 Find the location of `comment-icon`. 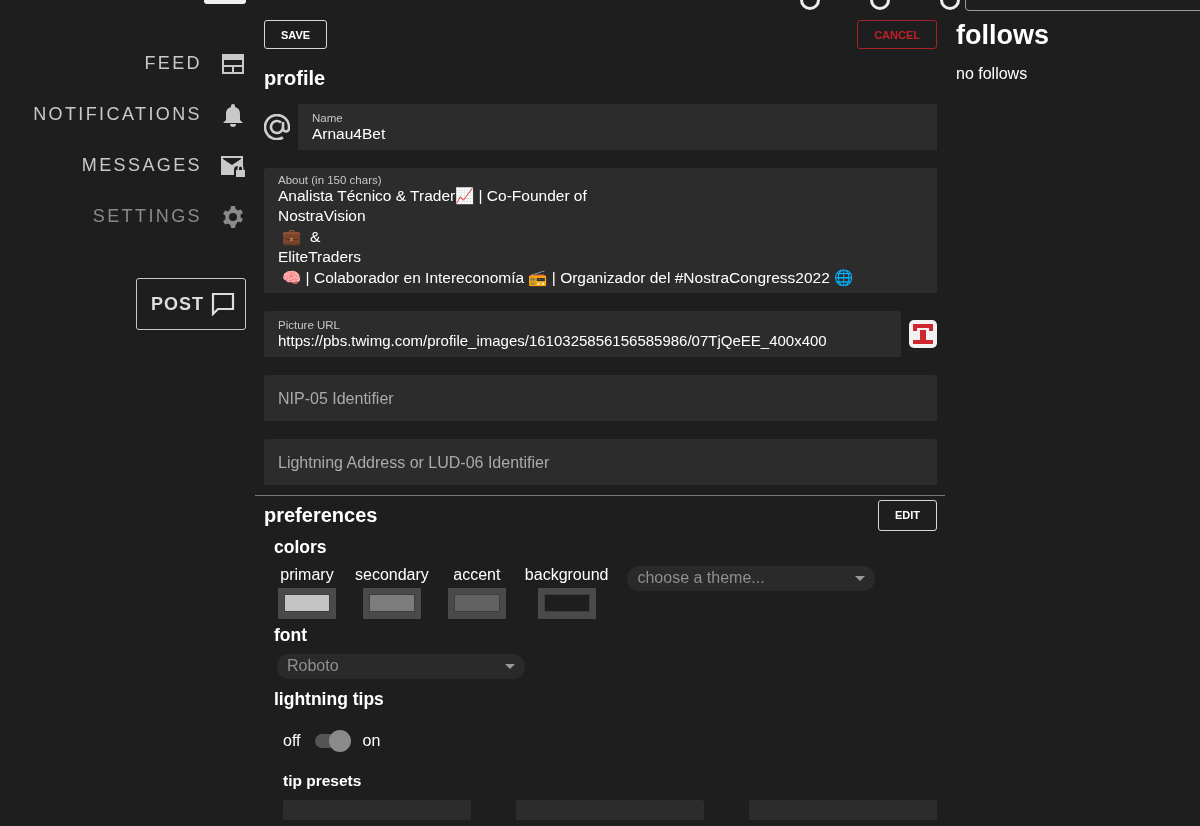

comment-icon is located at coordinates (223, 304).